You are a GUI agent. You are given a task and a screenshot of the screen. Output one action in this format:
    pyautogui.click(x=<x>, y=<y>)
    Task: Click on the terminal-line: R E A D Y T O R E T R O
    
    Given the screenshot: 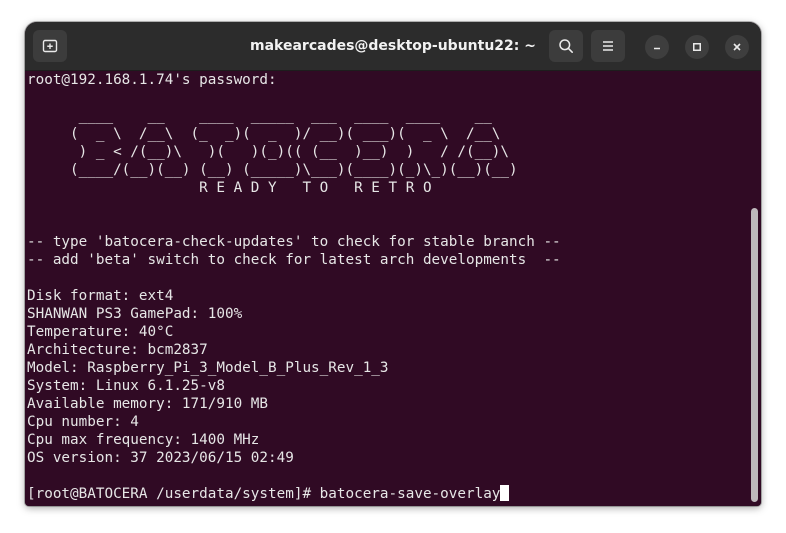 What is the action you would take?
    pyautogui.click(x=229, y=188)
    